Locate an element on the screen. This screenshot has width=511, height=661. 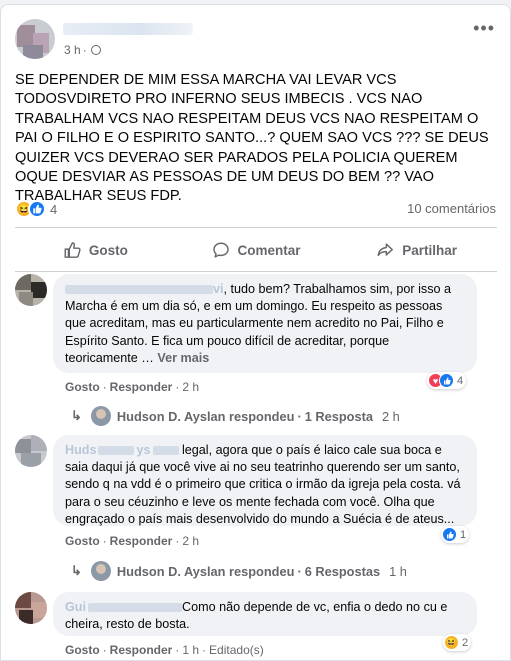
haha-reaction-icon: 😆 is located at coordinates (451, 642).